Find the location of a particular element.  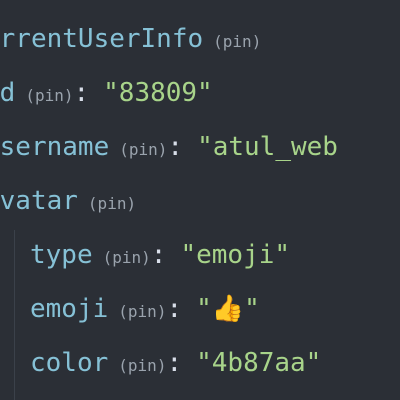

node-key: id is located at coordinates (8, 93).